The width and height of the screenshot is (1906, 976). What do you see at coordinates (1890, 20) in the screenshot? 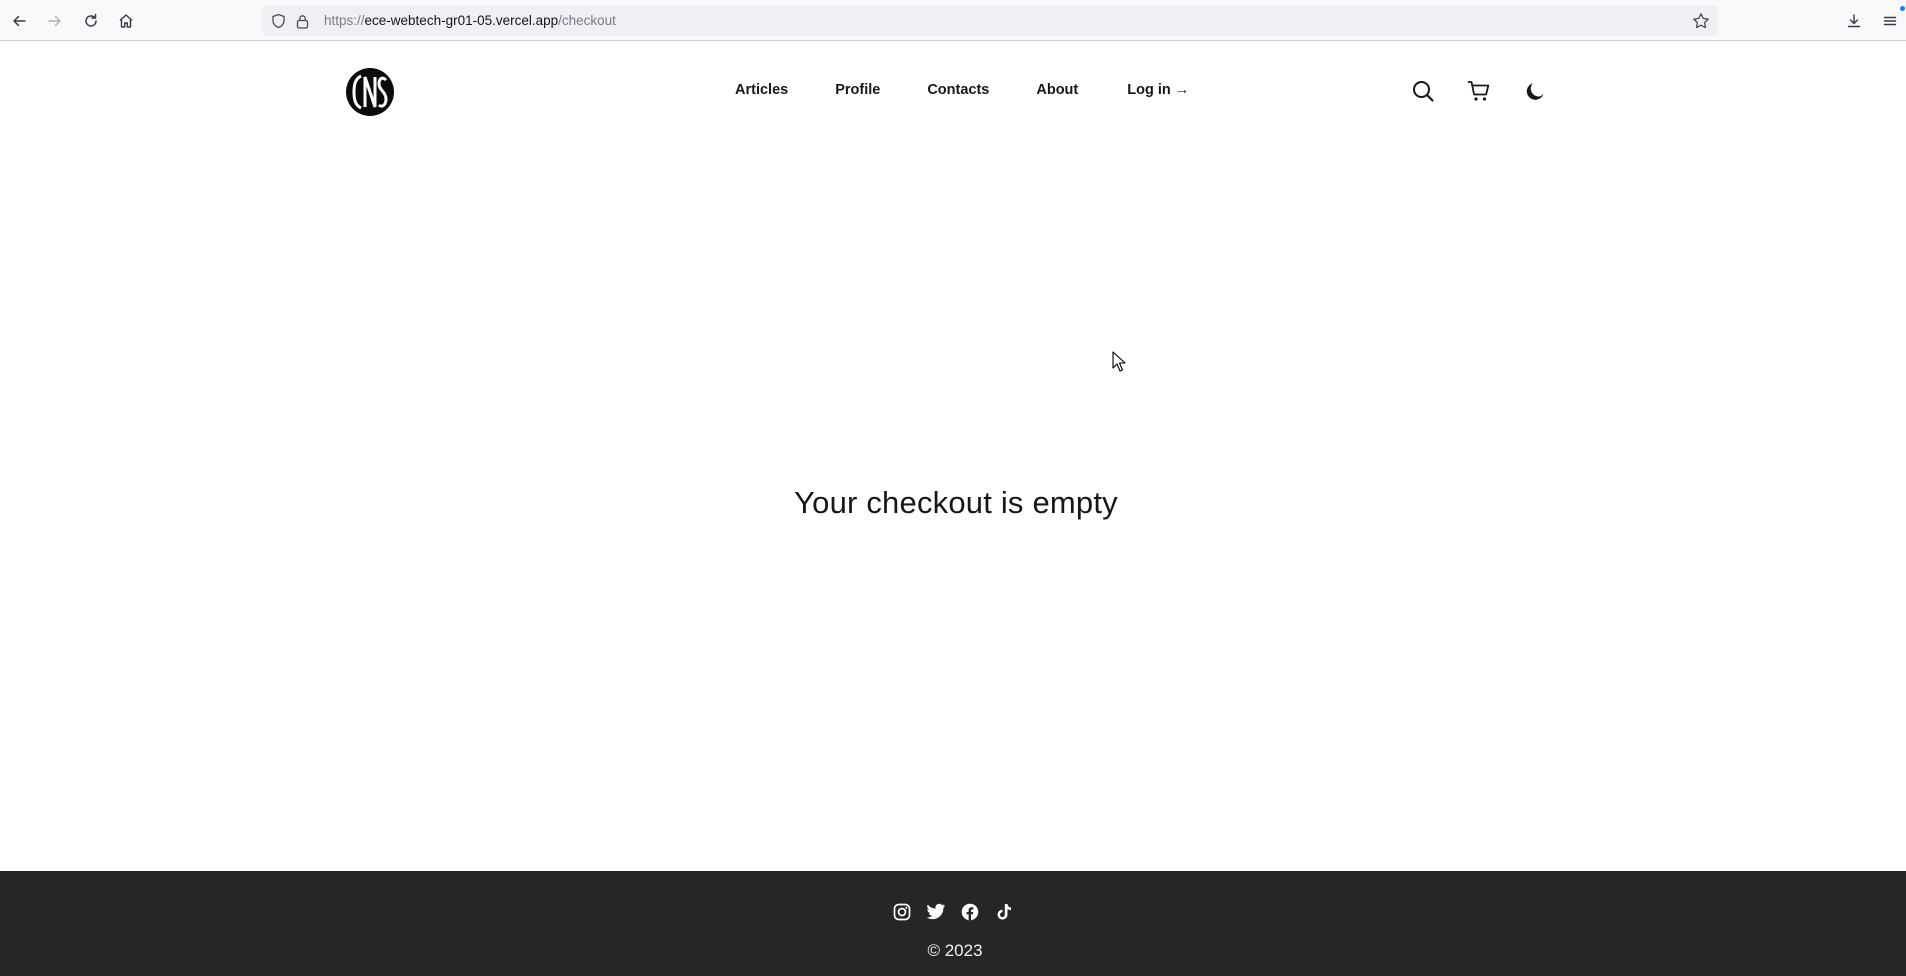
I see `menu-icon` at bounding box center [1890, 20].